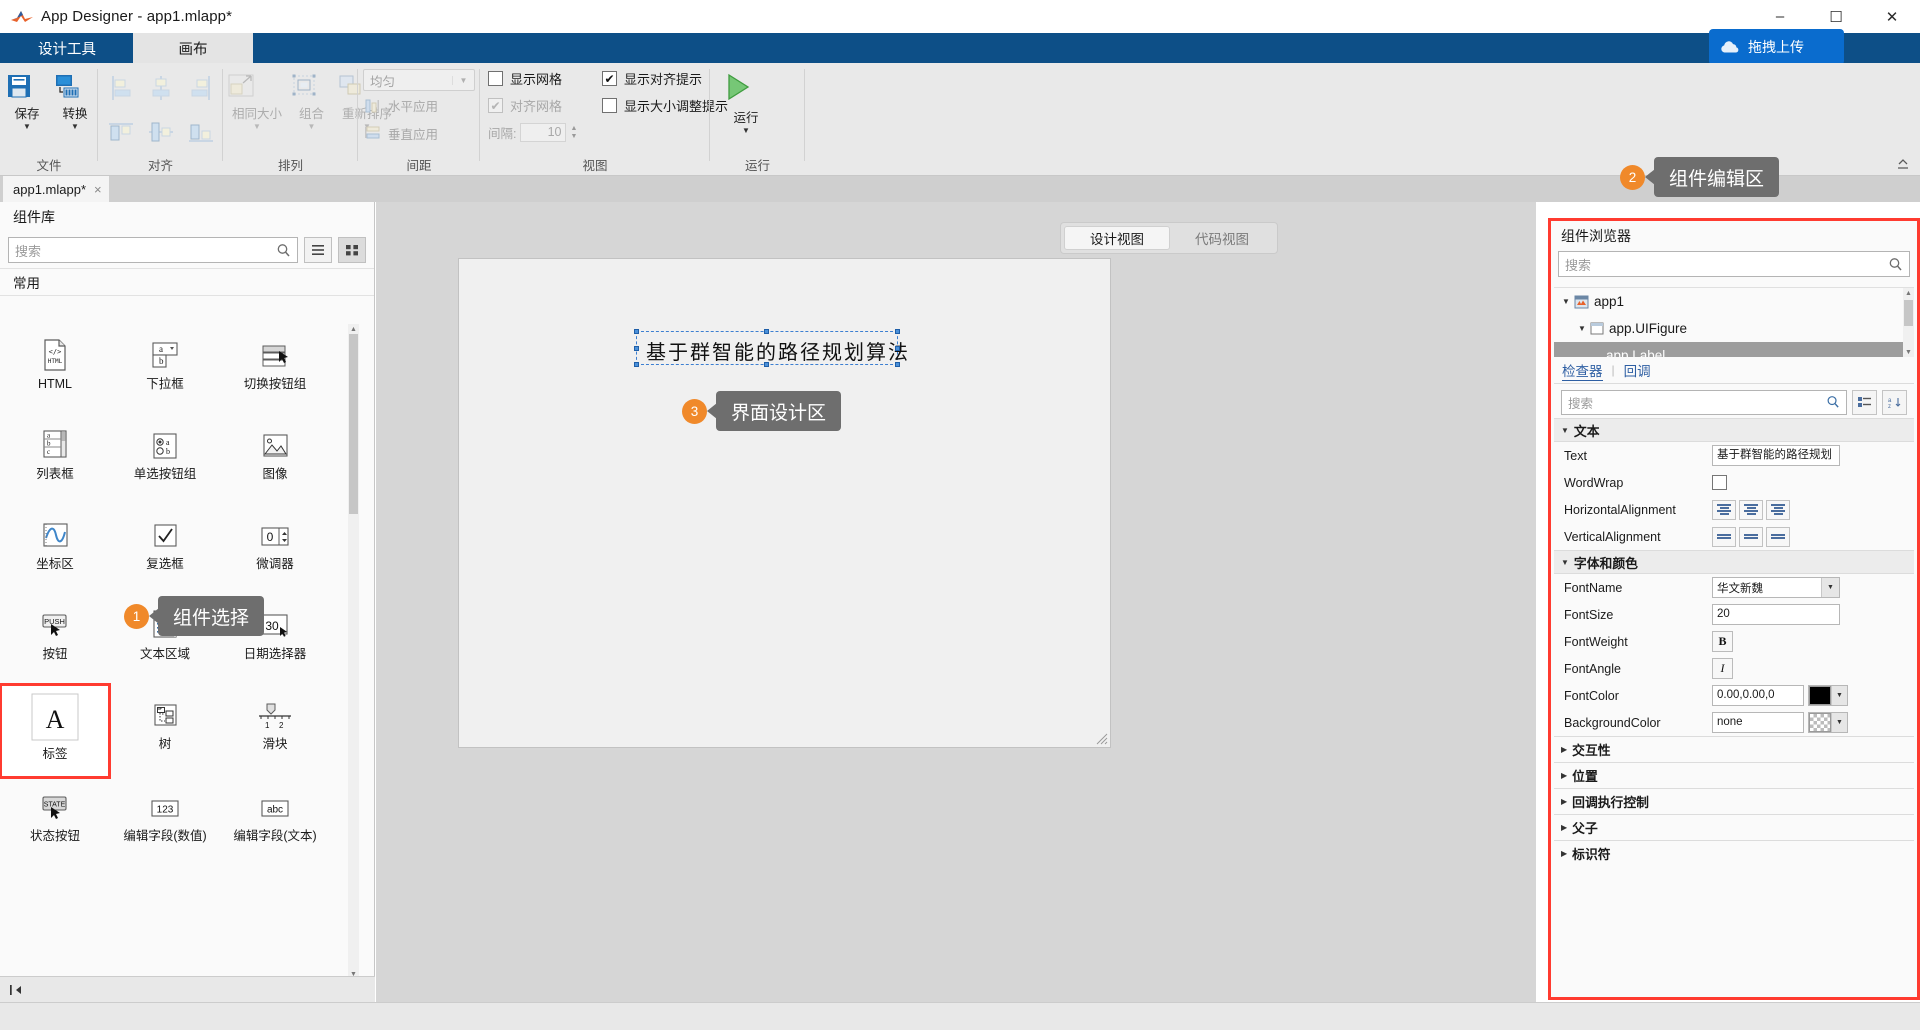  Describe the element at coordinates (636, 331) in the screenshot. I see `resize-handle-nw` at that location.